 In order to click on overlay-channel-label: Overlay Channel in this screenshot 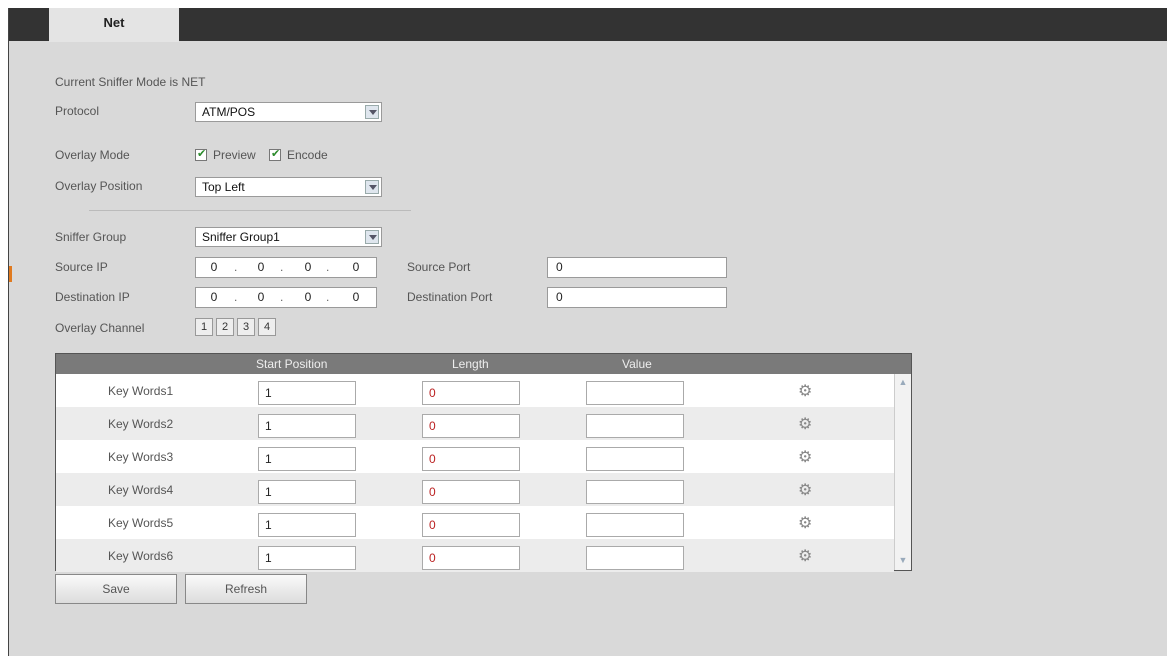, I will do `click(100, 328)`.